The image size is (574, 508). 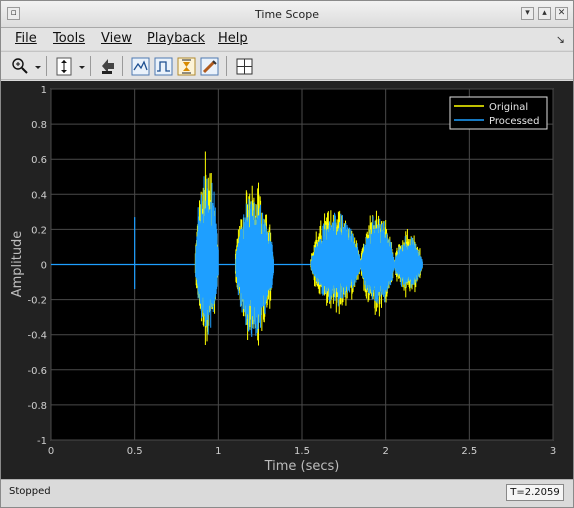 I want to click on menu-help: Help, so click(x=233, y=38).